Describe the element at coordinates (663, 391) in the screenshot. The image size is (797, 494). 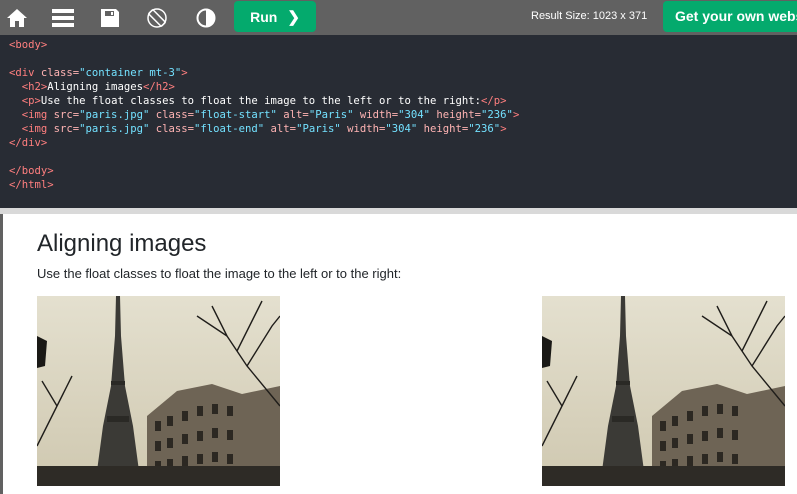
I see `paris-image-right` at that location.